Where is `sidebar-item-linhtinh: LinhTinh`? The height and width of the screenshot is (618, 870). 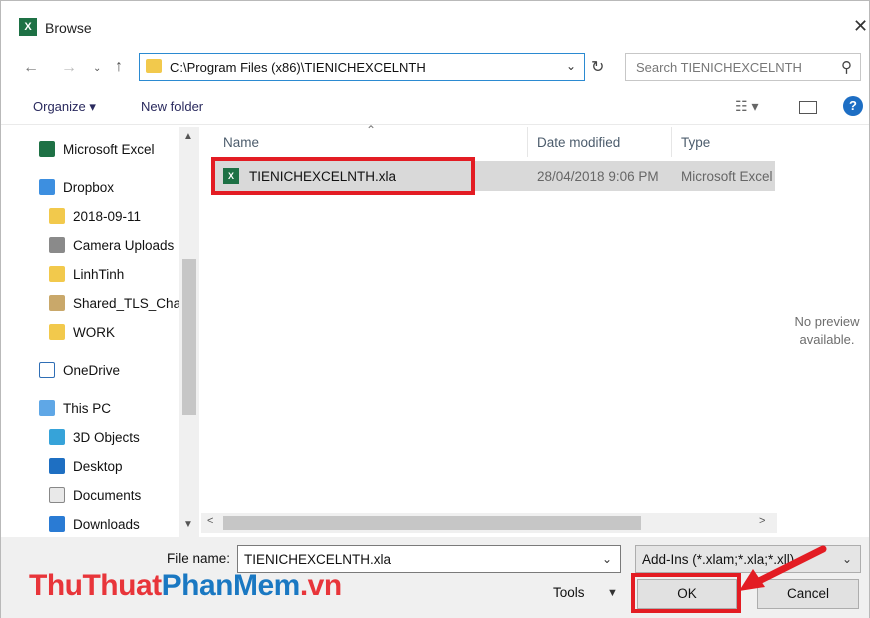
sidebar-item-linhtinh: LinhTinh is located at coordinates (86, 274).